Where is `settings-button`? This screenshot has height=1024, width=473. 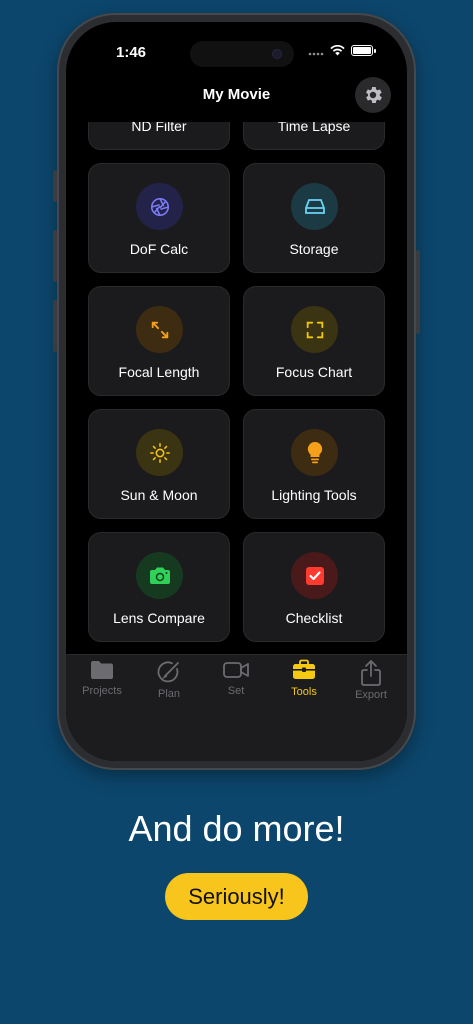
settings-button is located at coordinates (373, 95).